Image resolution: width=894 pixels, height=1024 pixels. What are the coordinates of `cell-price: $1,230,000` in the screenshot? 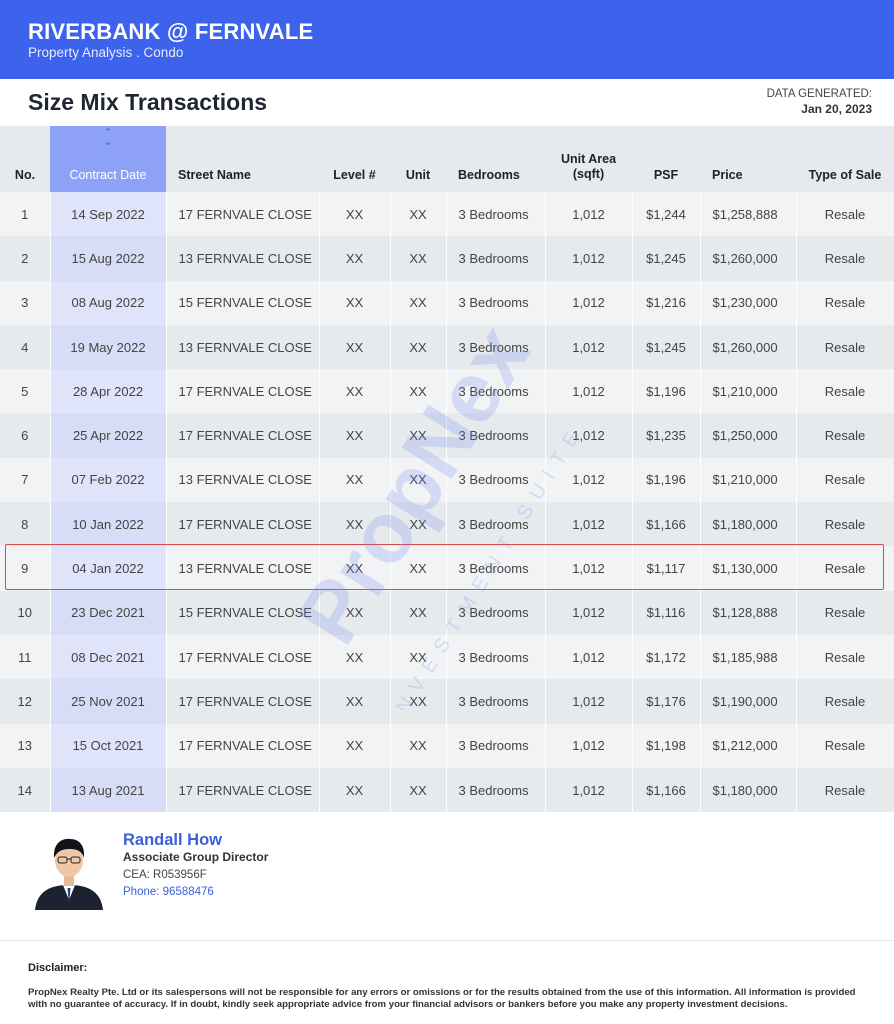 It's located at (748, 302).